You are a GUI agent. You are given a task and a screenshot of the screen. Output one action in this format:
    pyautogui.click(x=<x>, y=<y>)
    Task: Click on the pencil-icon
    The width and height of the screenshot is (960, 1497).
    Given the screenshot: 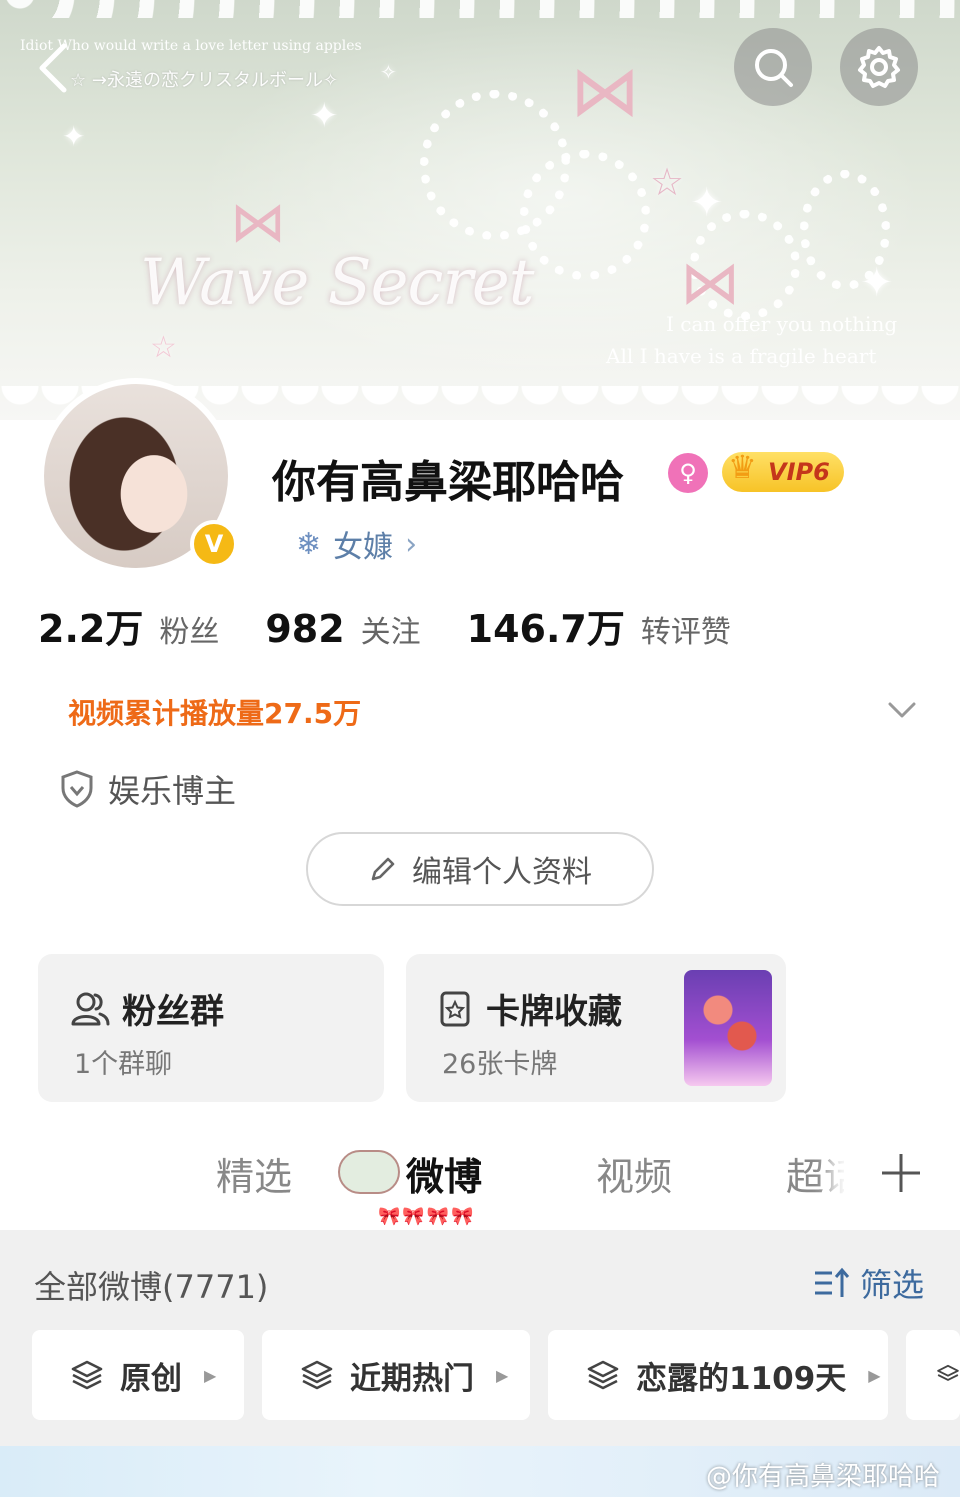 What is the action you would take?
    pyautogui.click(x=383, y=869)
    